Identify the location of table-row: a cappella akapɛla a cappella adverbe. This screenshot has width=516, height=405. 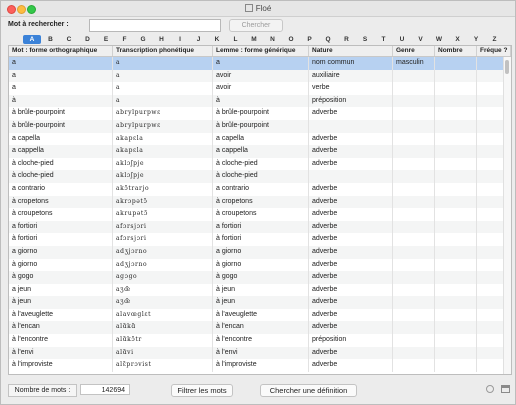
(260, 151).